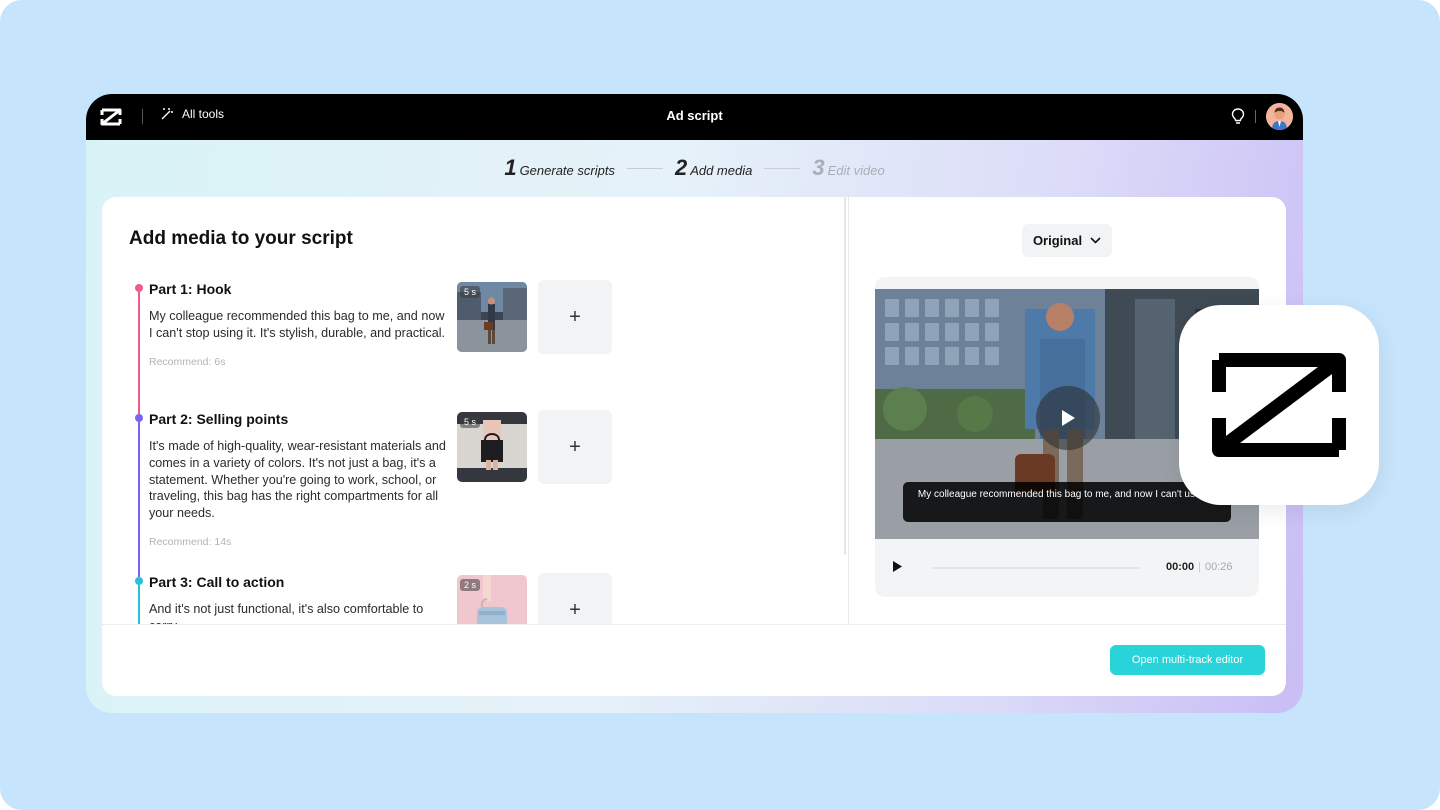  I want to click on open-multi-track-editor-button: Open multi-track editor, so click(1187, 660).